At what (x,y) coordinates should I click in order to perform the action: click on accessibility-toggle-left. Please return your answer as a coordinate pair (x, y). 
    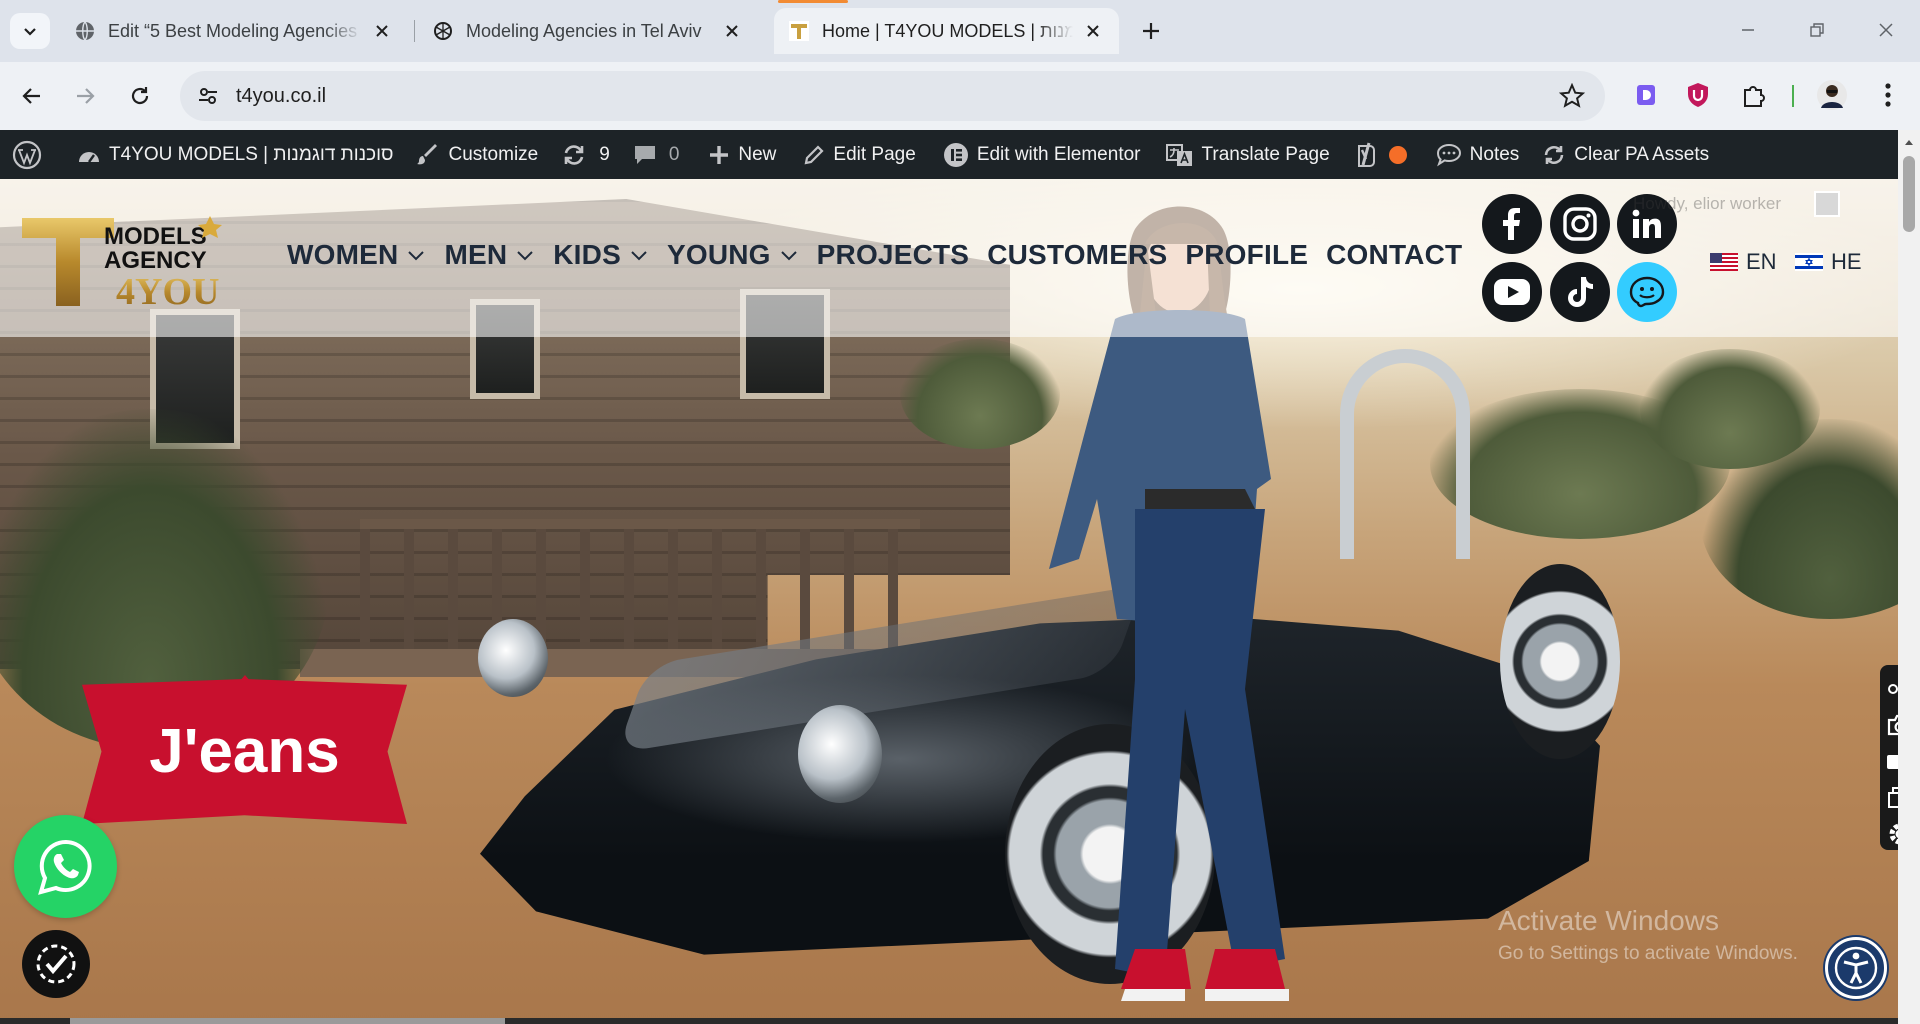
    Looking at the image, I should click on (56, 964).